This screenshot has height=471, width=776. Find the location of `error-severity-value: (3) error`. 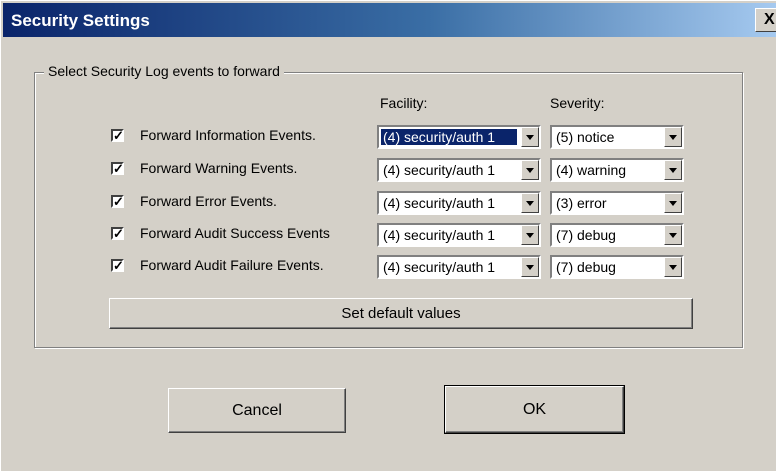

error-severity-value: (3) error is located at coordinates (581, 203).